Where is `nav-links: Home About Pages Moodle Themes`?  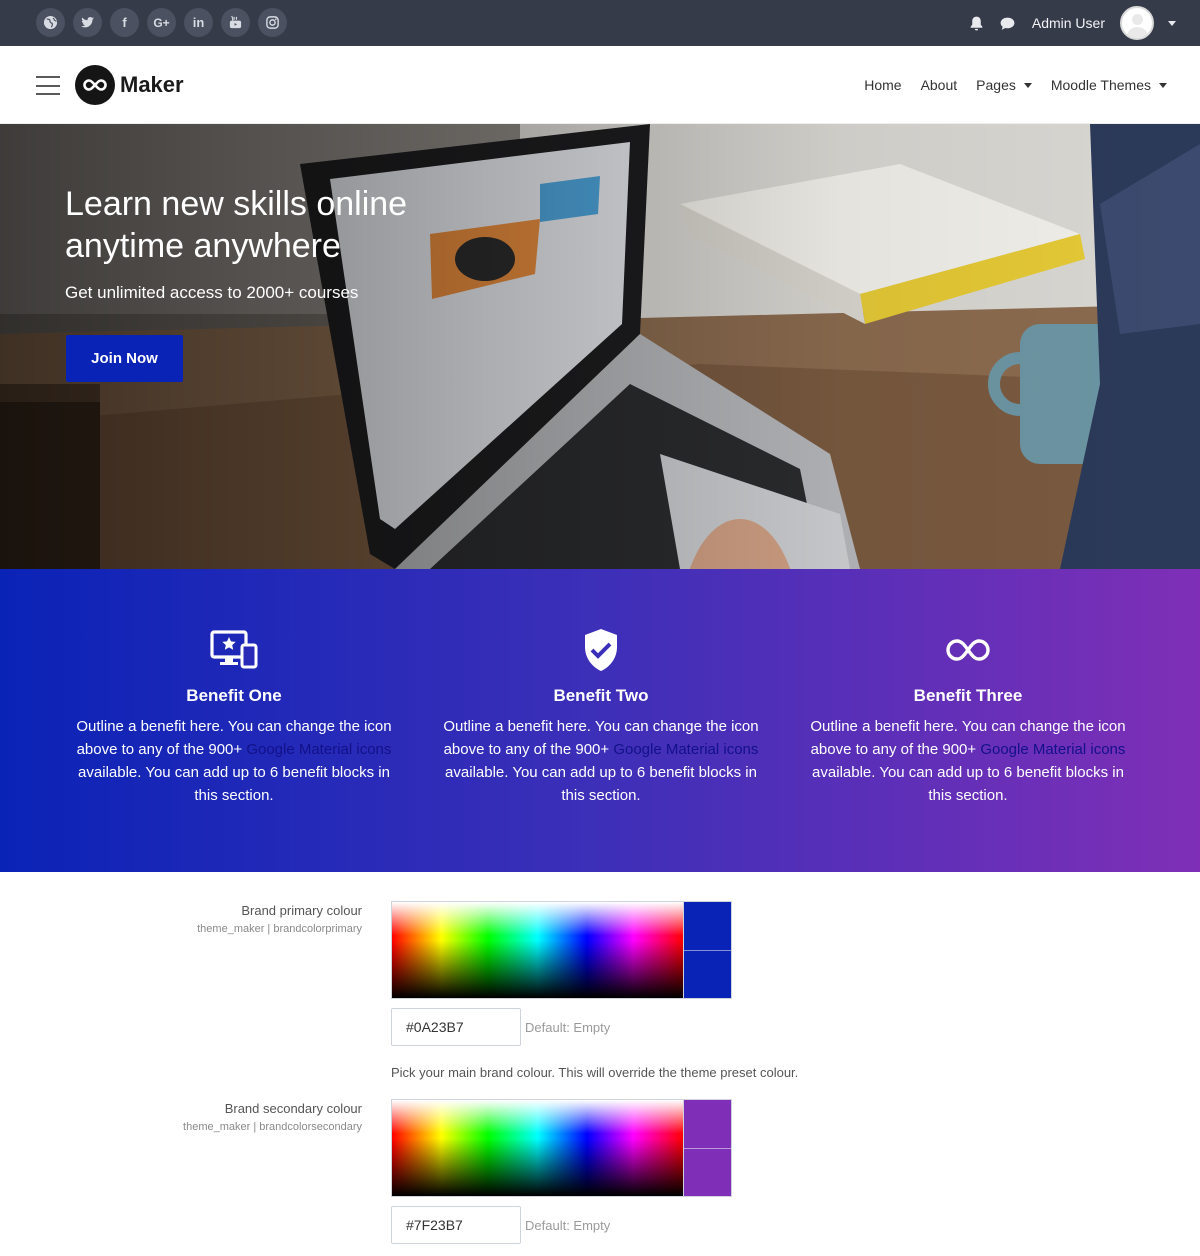
nav-links: Home About Pages Moodle Themes is located at coordinates (1015, 85).